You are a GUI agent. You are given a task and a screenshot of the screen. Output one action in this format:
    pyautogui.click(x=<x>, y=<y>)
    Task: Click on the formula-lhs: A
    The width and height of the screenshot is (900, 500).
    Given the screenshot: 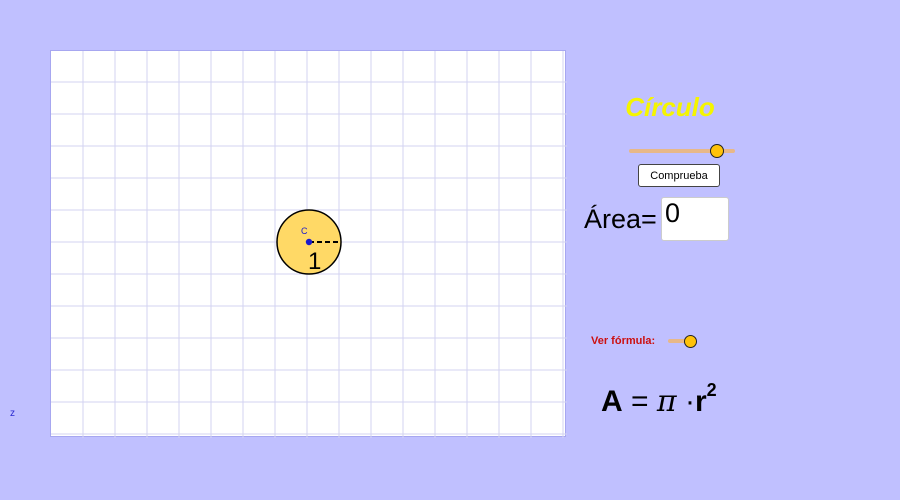 What is the action you would take?
    pyautogui.click(x=612, y=401)
    